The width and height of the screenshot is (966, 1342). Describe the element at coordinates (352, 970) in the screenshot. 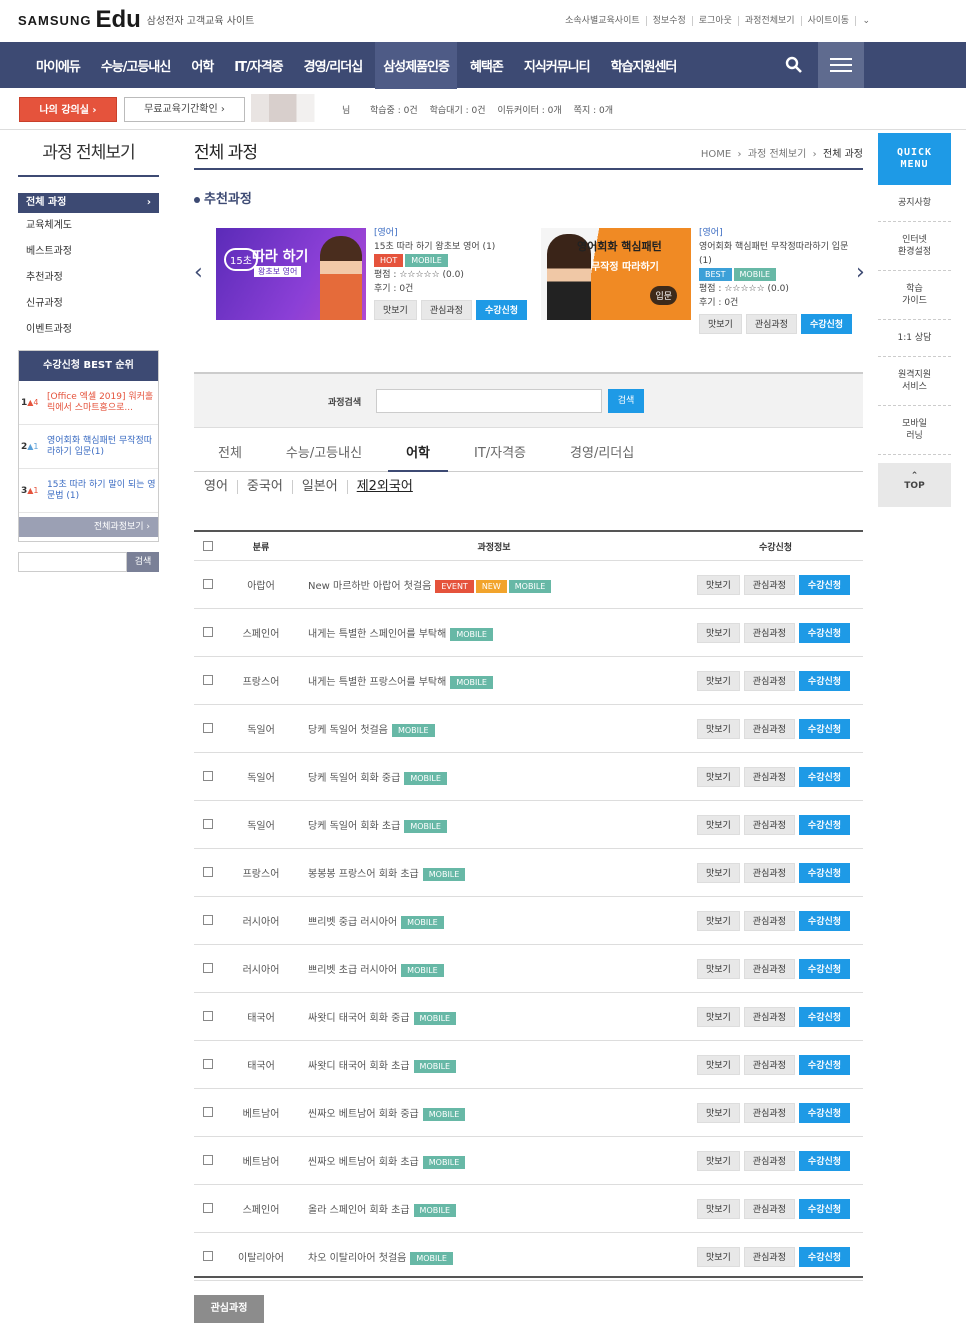

I see `row-course-name: 쁘리벳 초급 러시아어` at that location.